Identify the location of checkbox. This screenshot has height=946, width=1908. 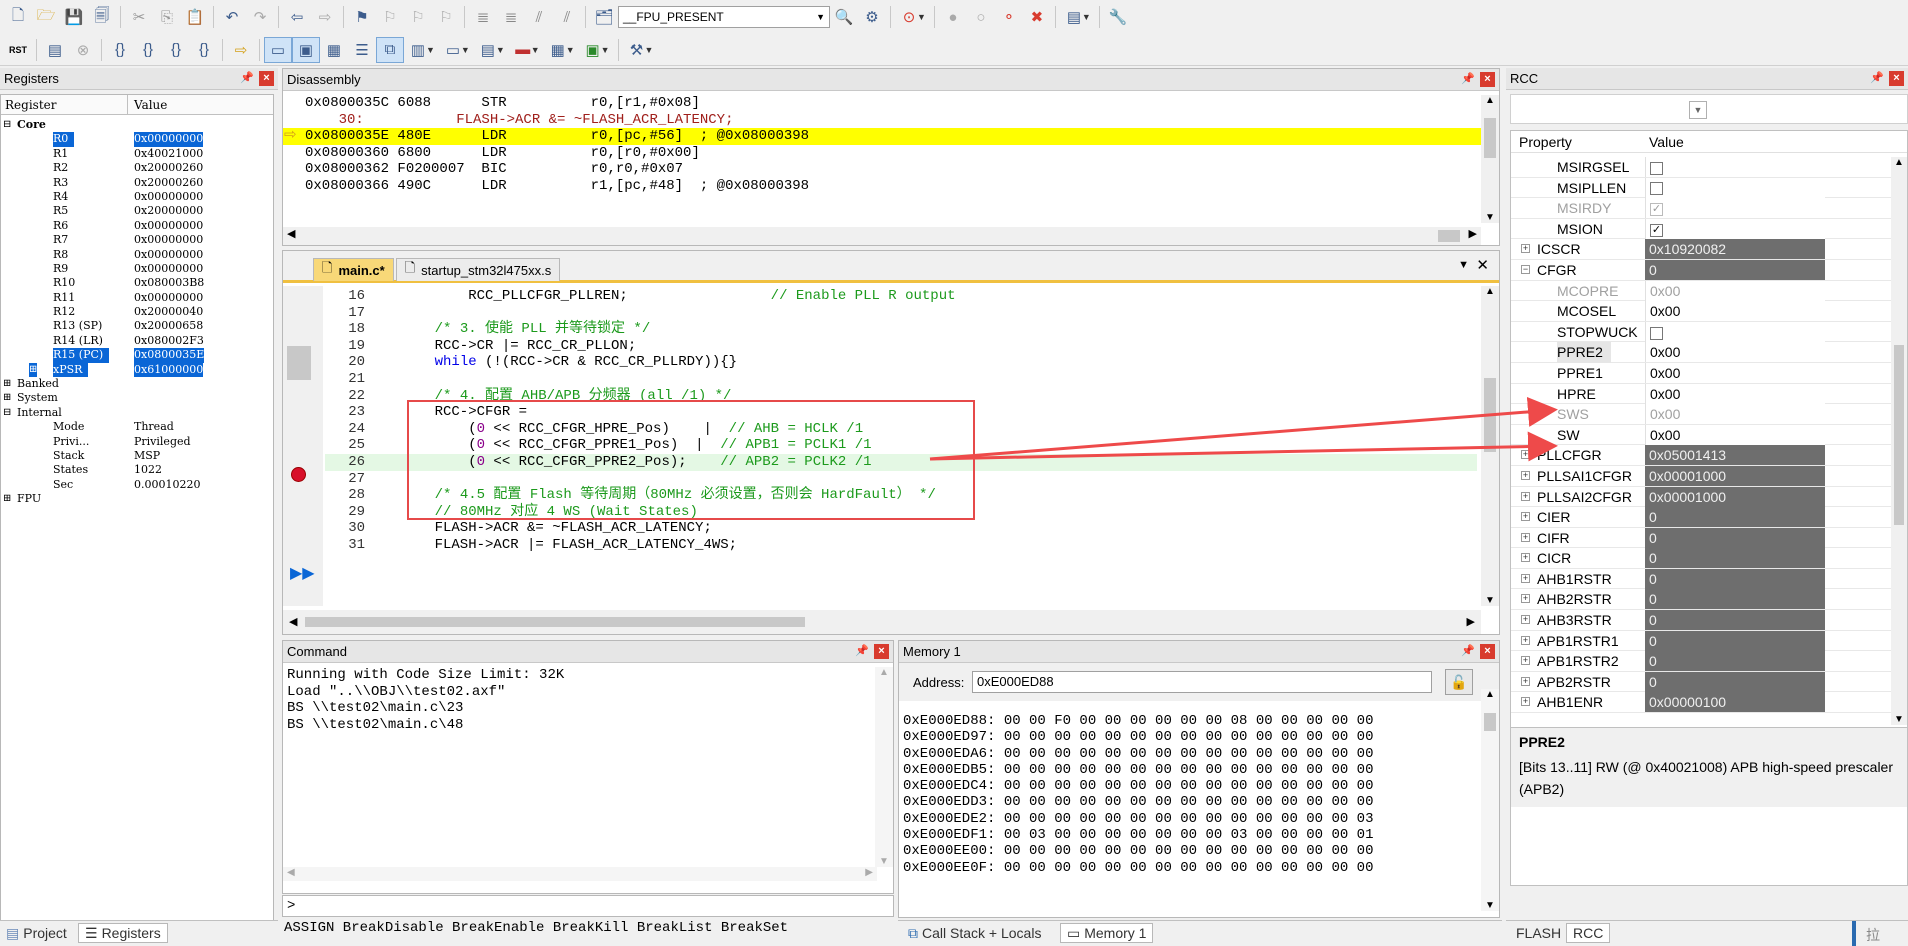
(1656, 189).